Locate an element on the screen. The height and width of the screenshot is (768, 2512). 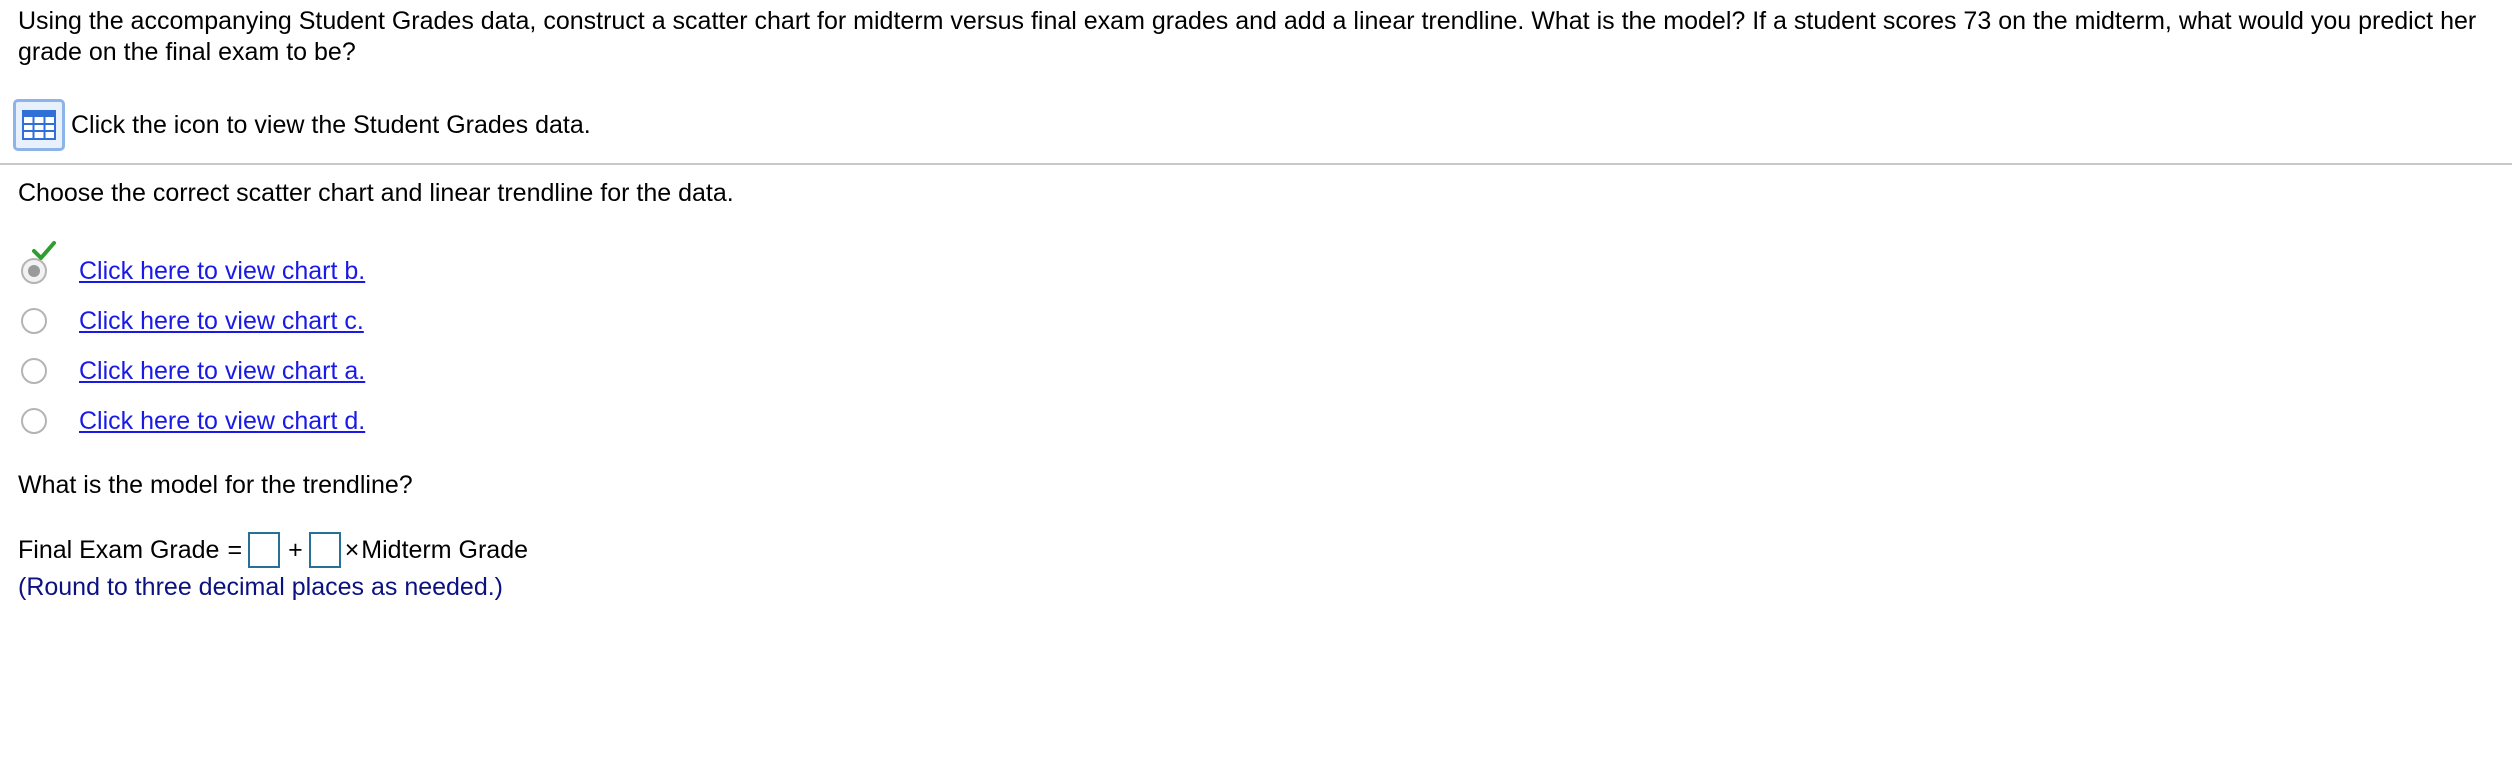
section-divider is located at coordinates (1256, 164).